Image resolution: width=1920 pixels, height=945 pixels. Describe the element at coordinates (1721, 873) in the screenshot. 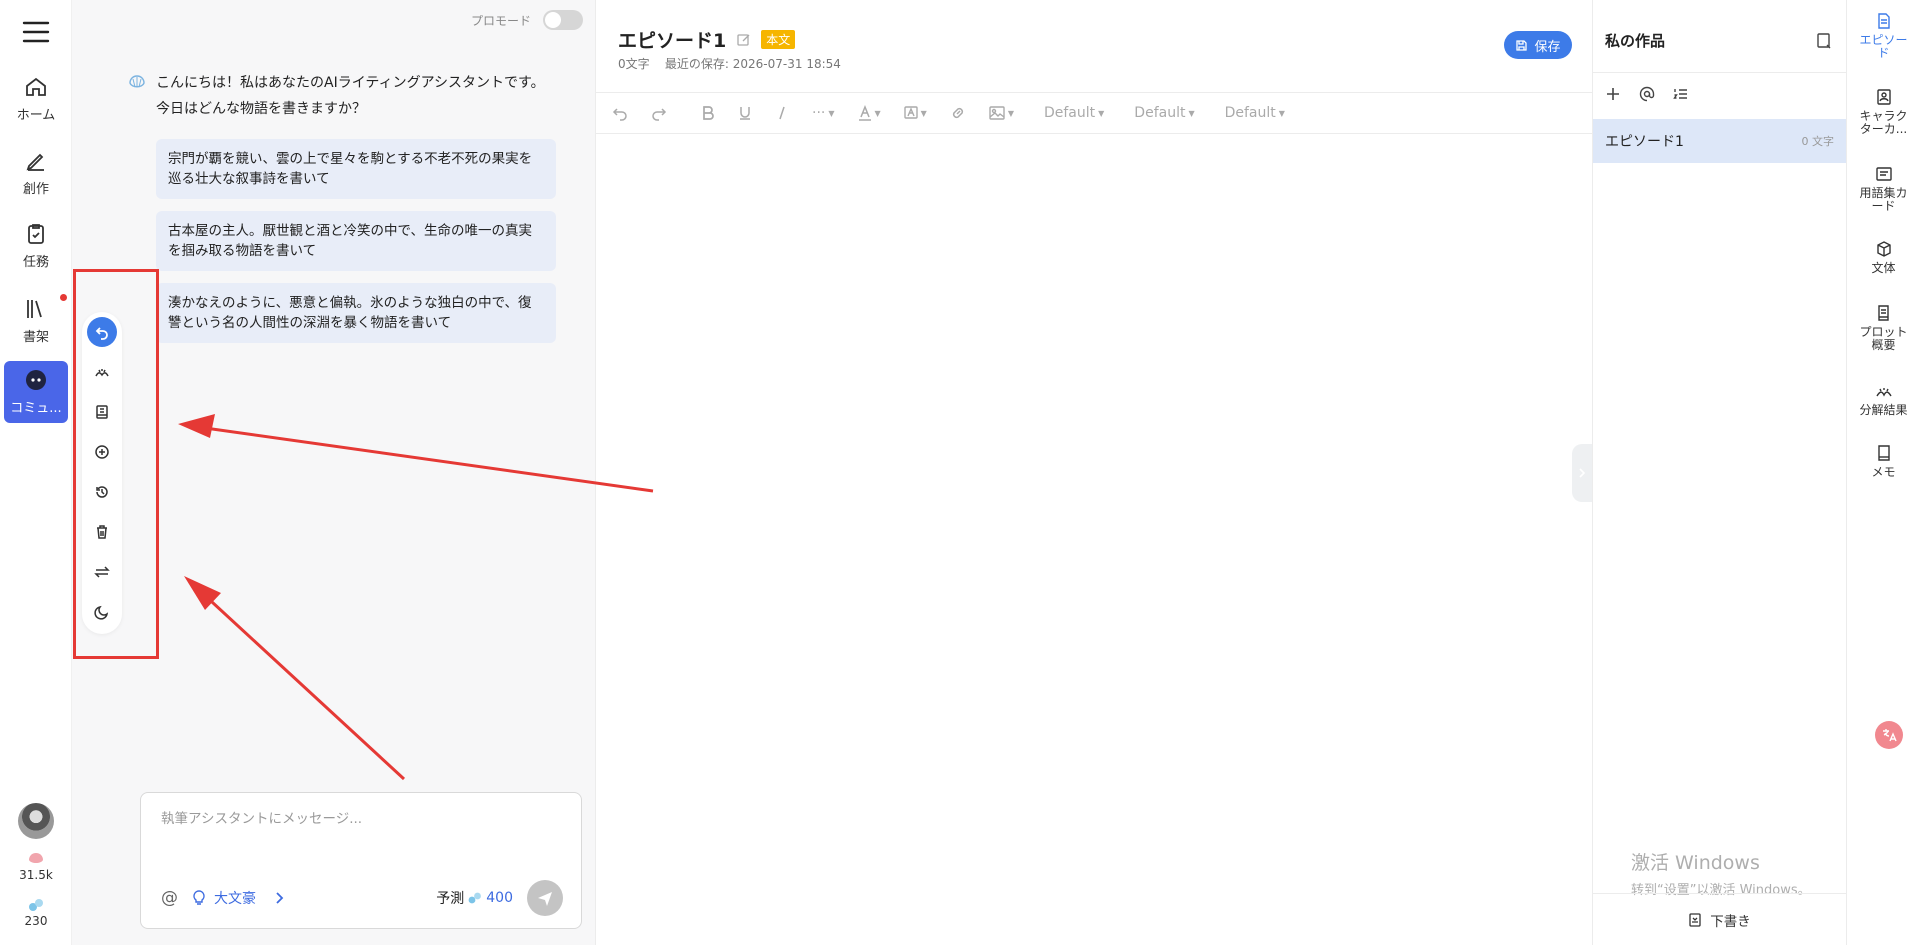

I see `windows-activation-watermark: 激活 Windows 转到“设置”以激活 Windows。` at that location.